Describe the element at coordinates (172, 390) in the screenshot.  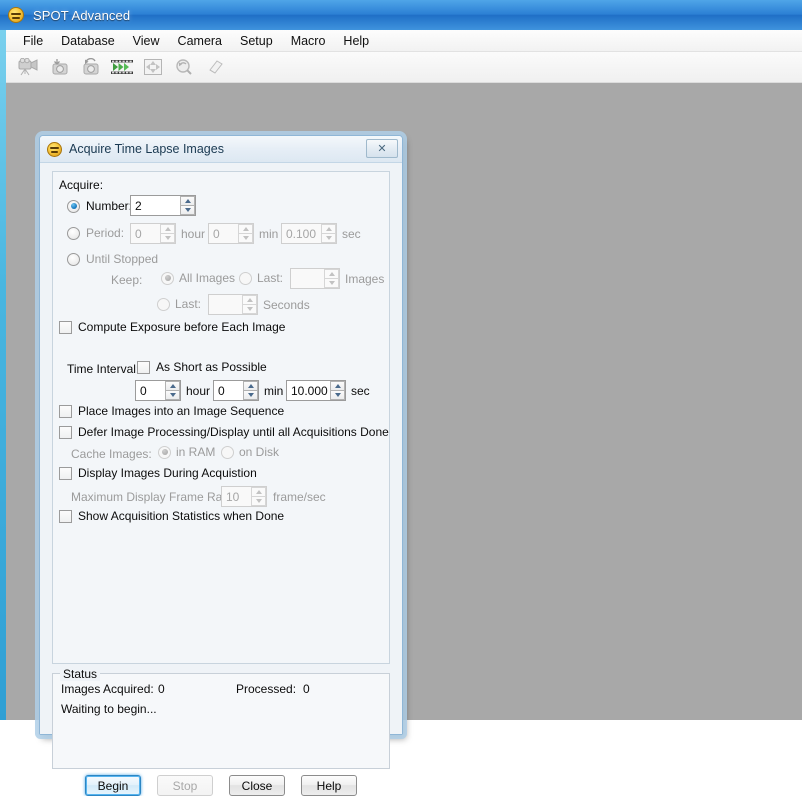
I see `interval-hour-spinner` at that location.